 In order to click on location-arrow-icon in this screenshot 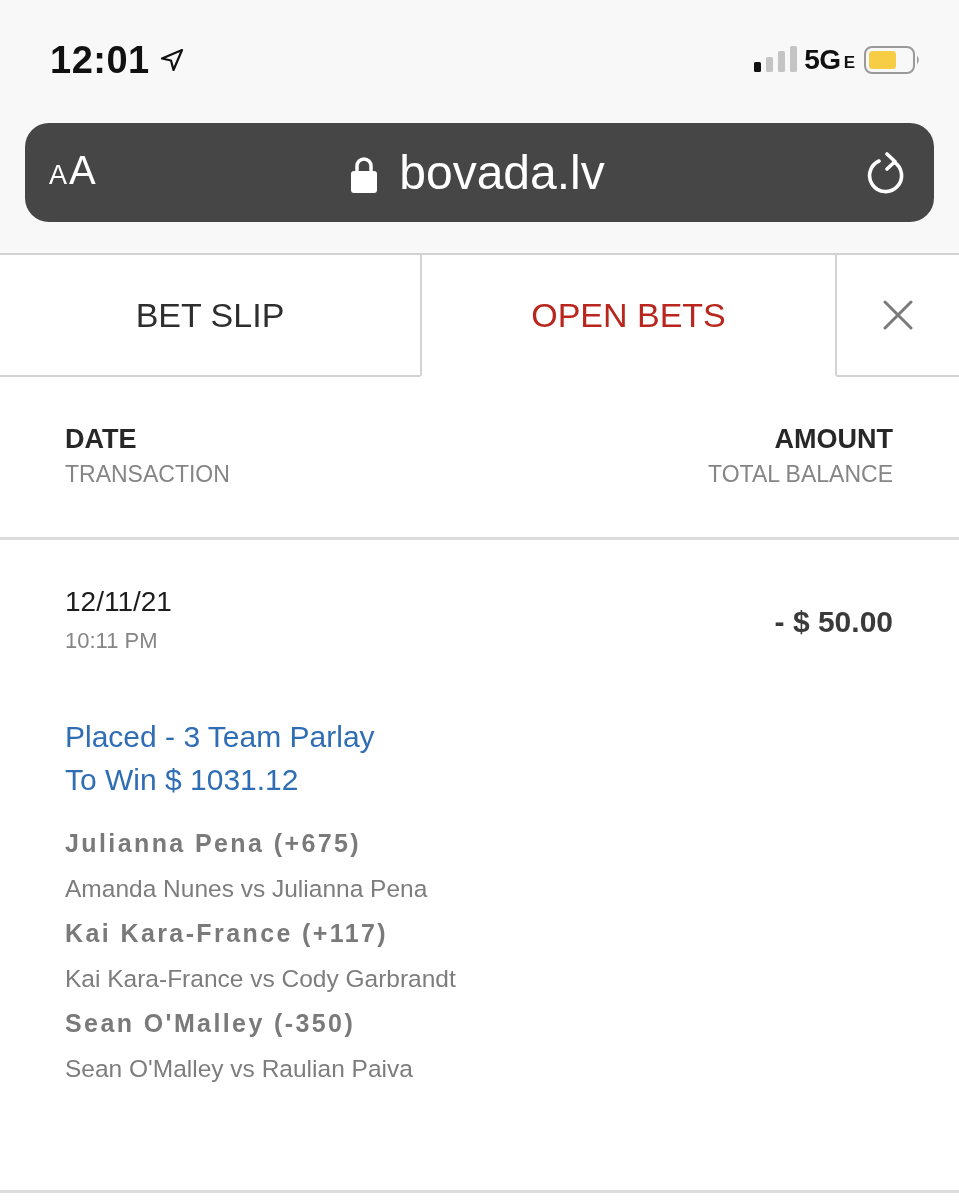, I will do `click(171, 60)`.